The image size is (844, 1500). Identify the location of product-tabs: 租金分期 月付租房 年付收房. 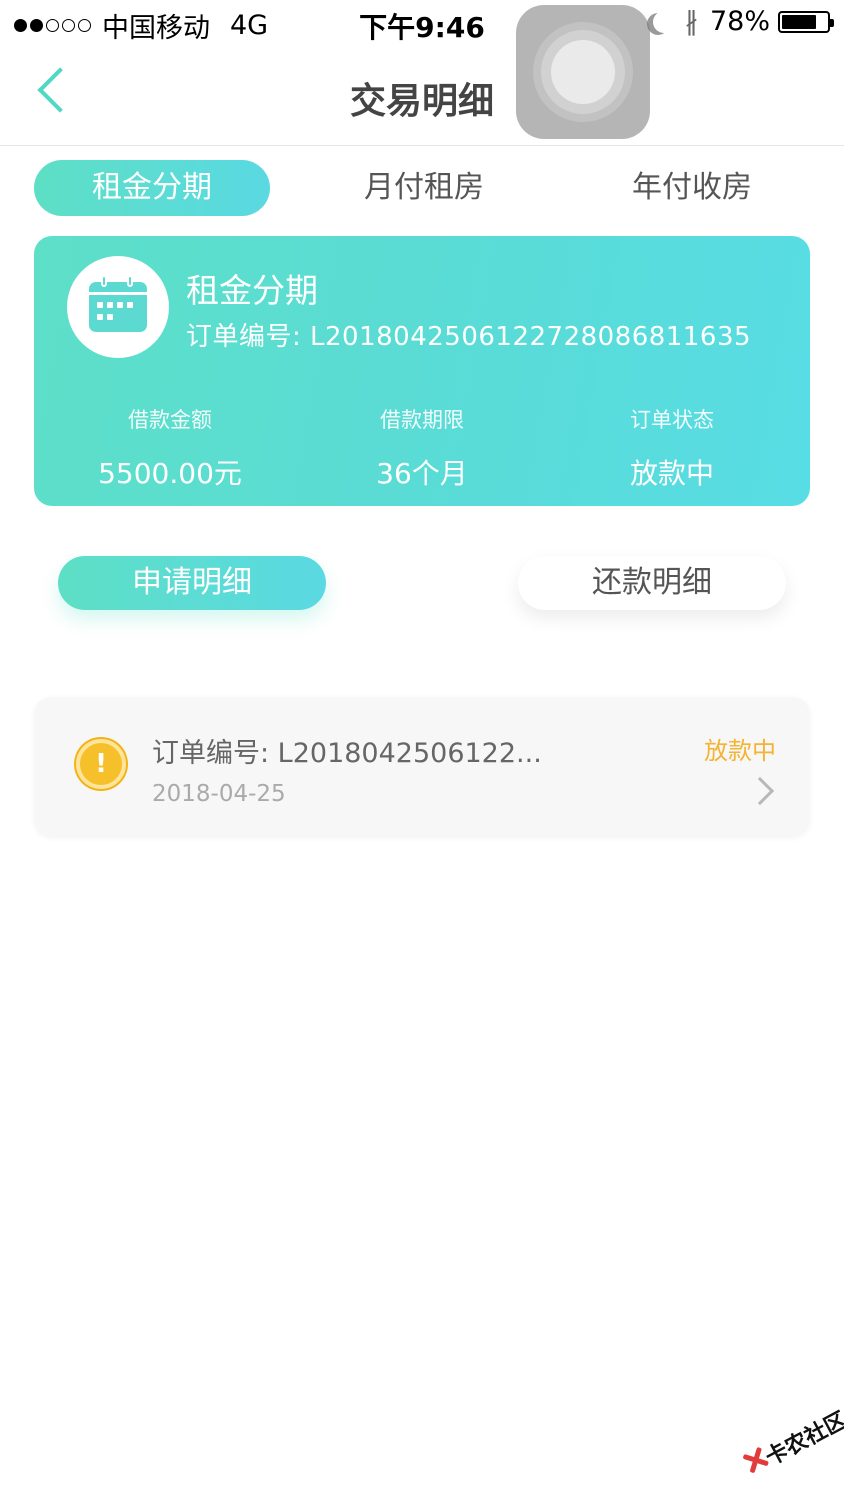
(422, 188).